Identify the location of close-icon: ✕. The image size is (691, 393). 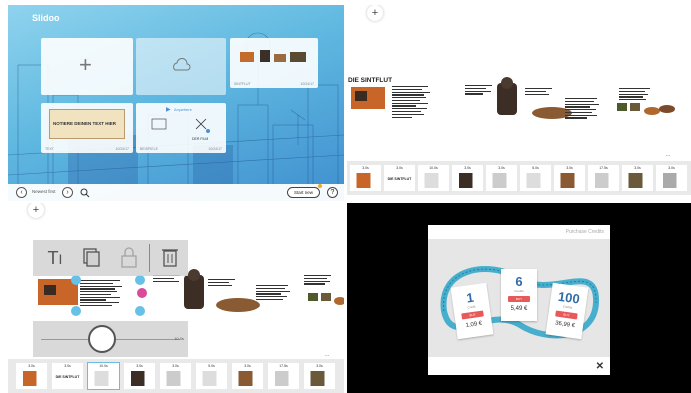
(600, 366).